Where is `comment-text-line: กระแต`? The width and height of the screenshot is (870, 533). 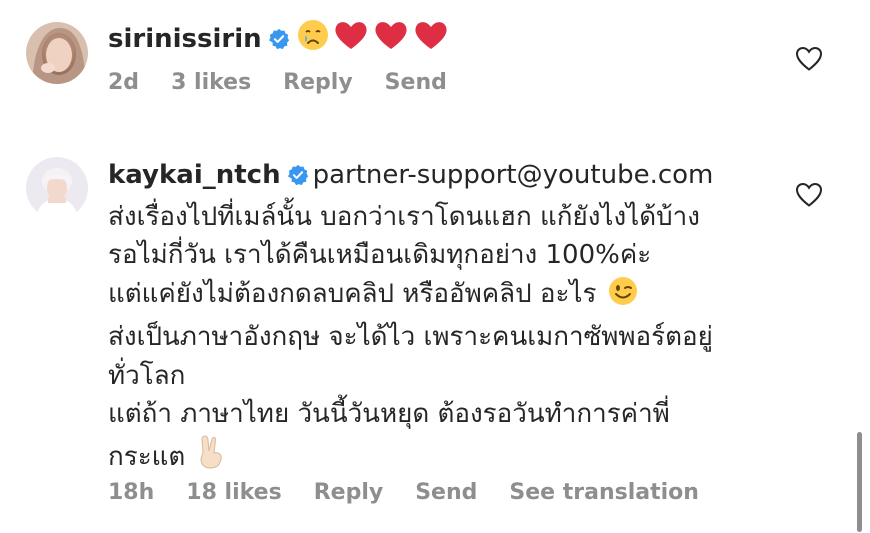
comment-text-line: กระแต is located at coordinates (439, 458).